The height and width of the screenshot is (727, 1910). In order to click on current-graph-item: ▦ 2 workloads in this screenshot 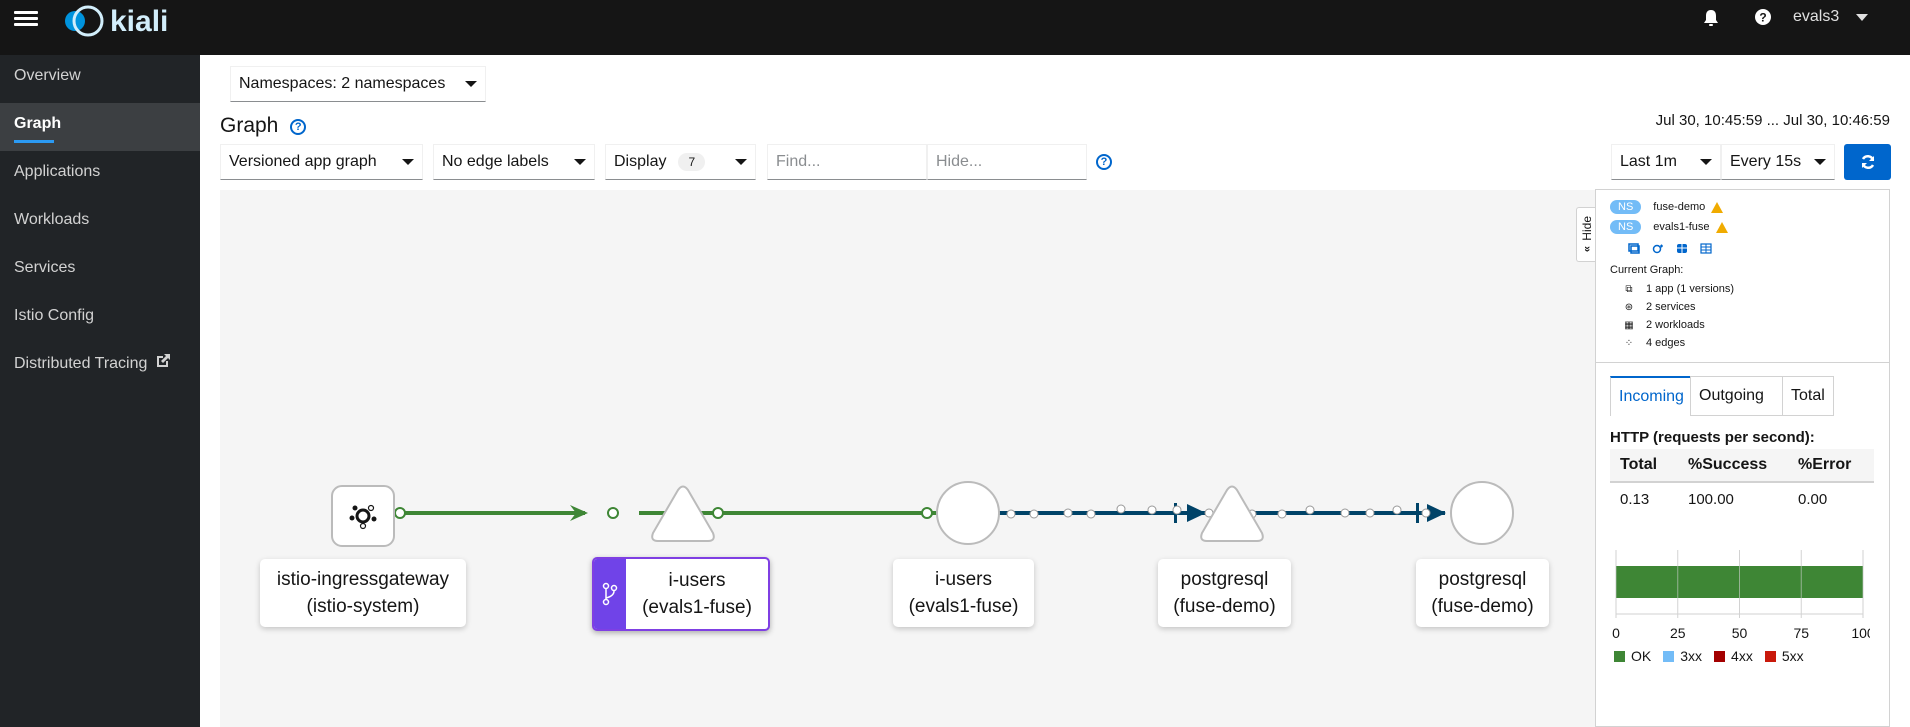, I will do `click(1663, 325)`.